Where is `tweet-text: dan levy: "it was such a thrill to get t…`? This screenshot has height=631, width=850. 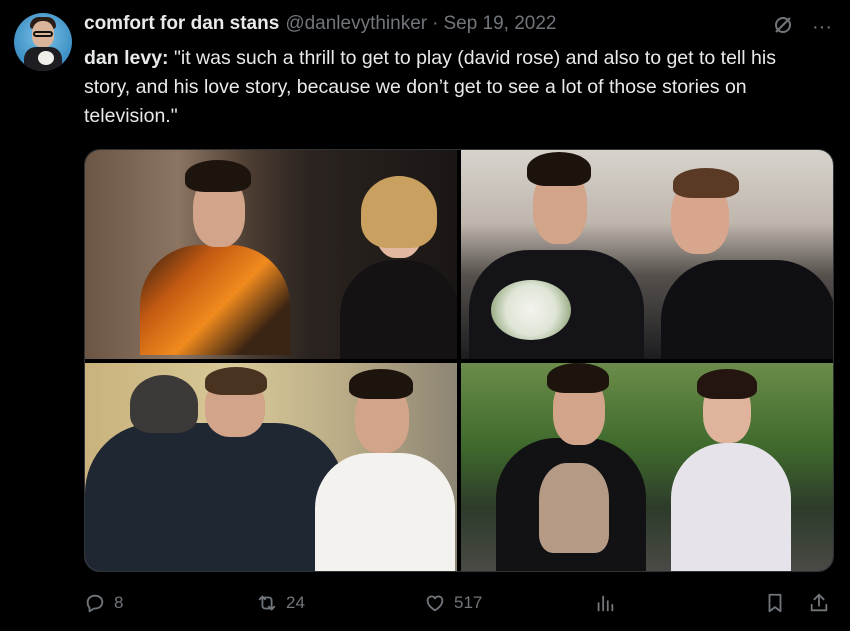
tweet-text: dan levy: "it was such a thrill to get t… is located at coordinates (454, 87).